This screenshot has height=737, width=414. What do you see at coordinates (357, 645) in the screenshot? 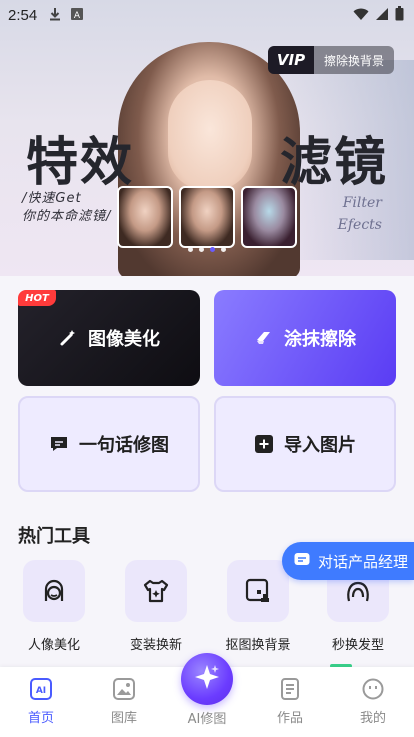
I see `tool-label: 秒换发型` at bounding box center [357, 645].